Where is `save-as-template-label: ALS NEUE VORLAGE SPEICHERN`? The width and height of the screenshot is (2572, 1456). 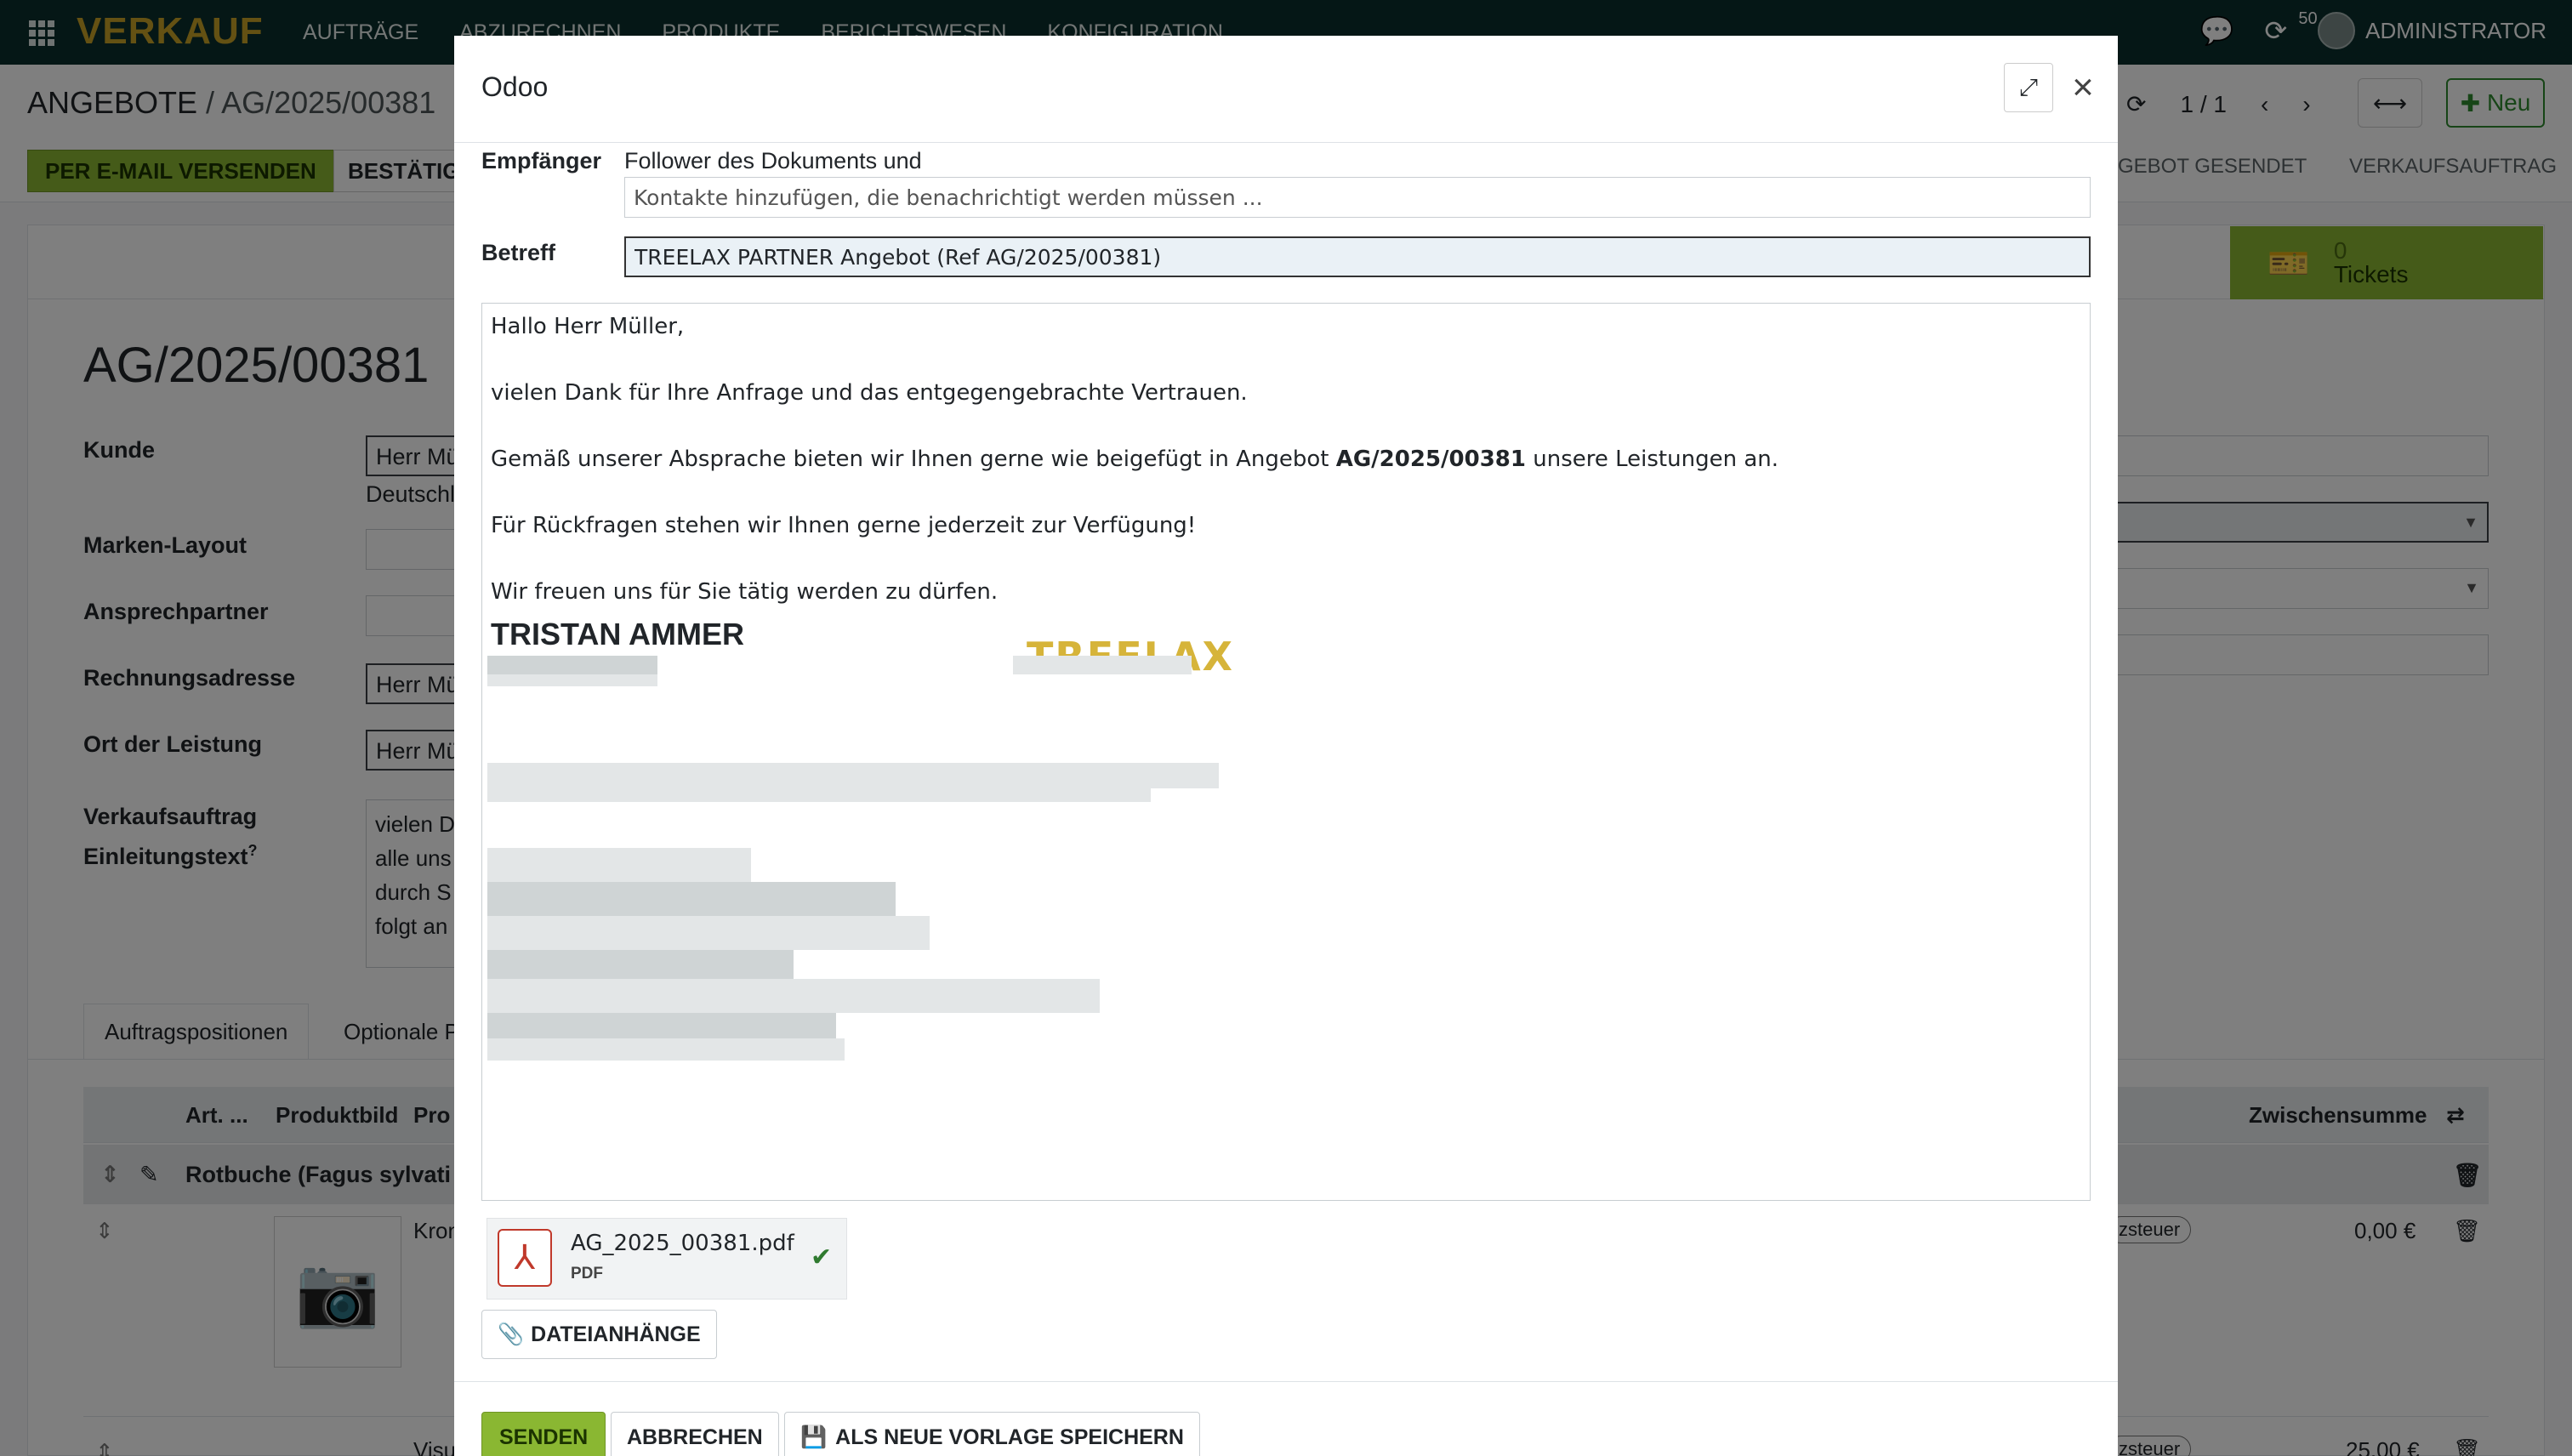
save-as-template-label: ALS NEUE VORLAGE SPEICHERN is located at coordinates (1010, 1437).